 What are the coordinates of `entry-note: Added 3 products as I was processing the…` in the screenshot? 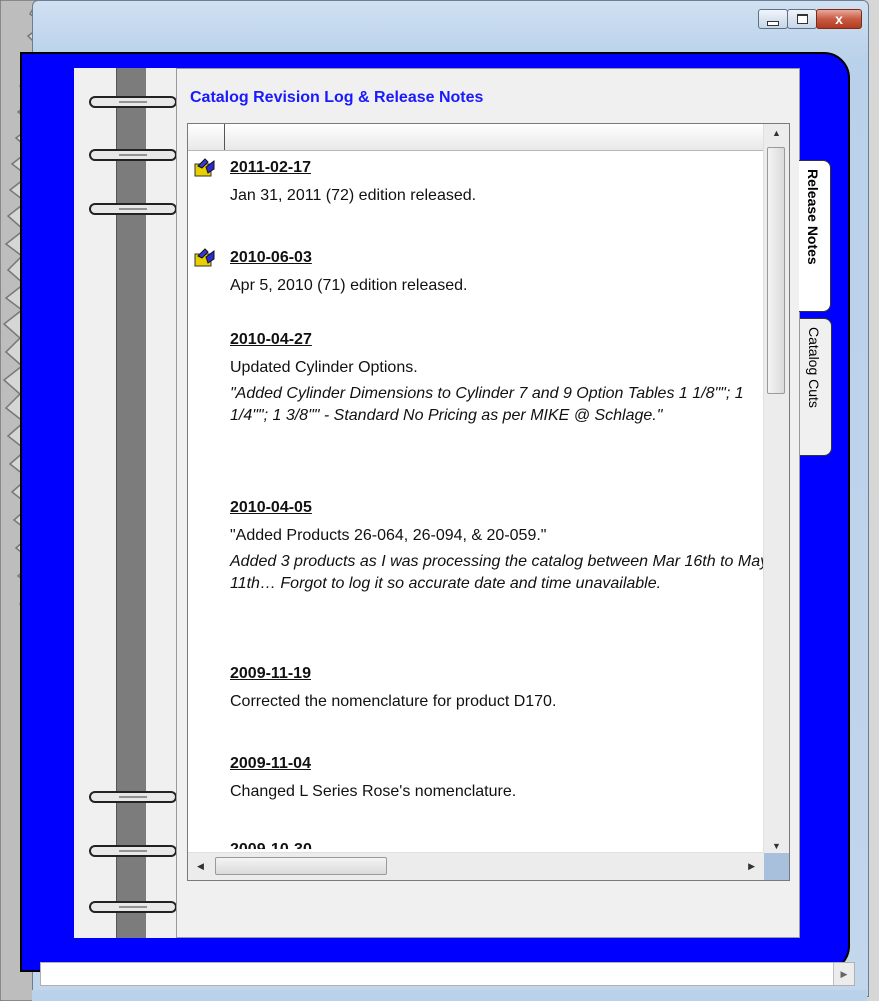 It's located at (497, 572).